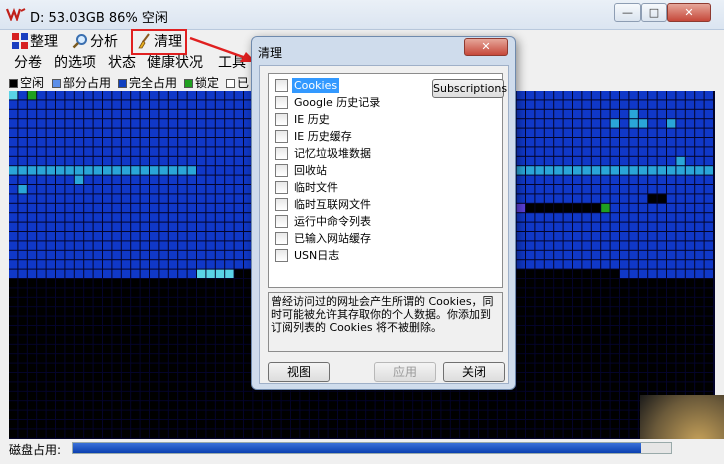 The height and width of the screenshot is (464, 724). What do you see at coordinates (486, 47) in the screenshot?
I see `dialog-close-button: ✕` at bounding box center [486, 47].